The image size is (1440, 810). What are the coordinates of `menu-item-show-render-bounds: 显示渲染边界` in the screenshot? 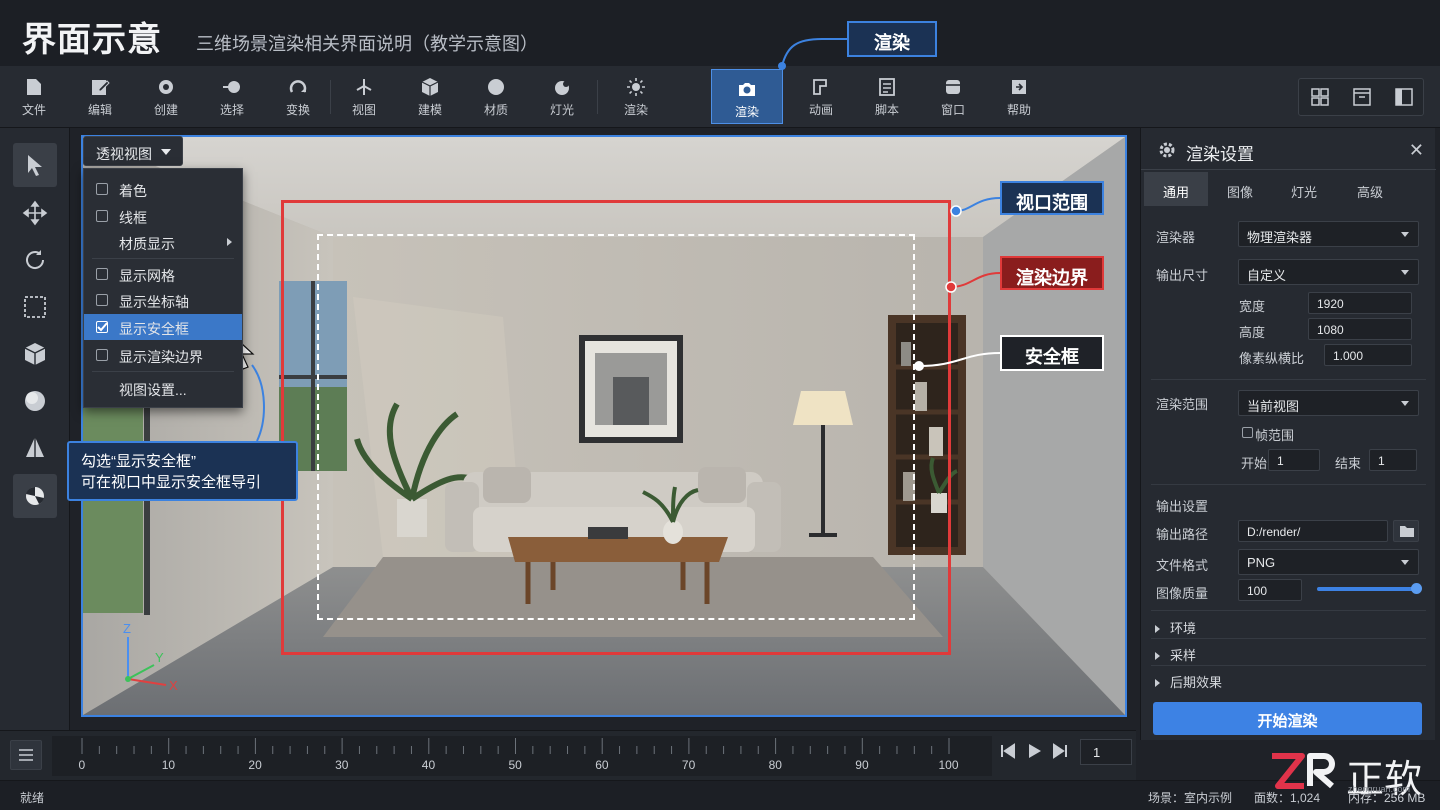 It's located at (163, 355).